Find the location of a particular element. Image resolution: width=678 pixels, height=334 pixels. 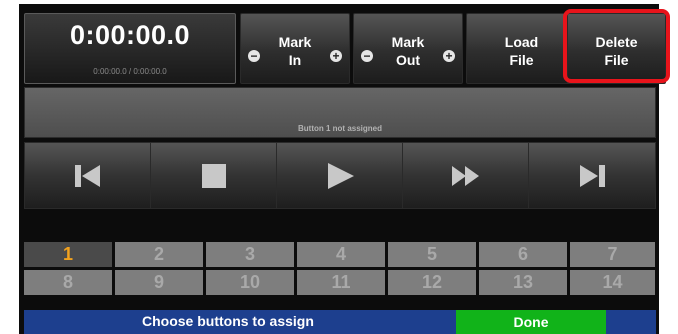

load-file-label-line2: File is located at coordinates (521, 60).